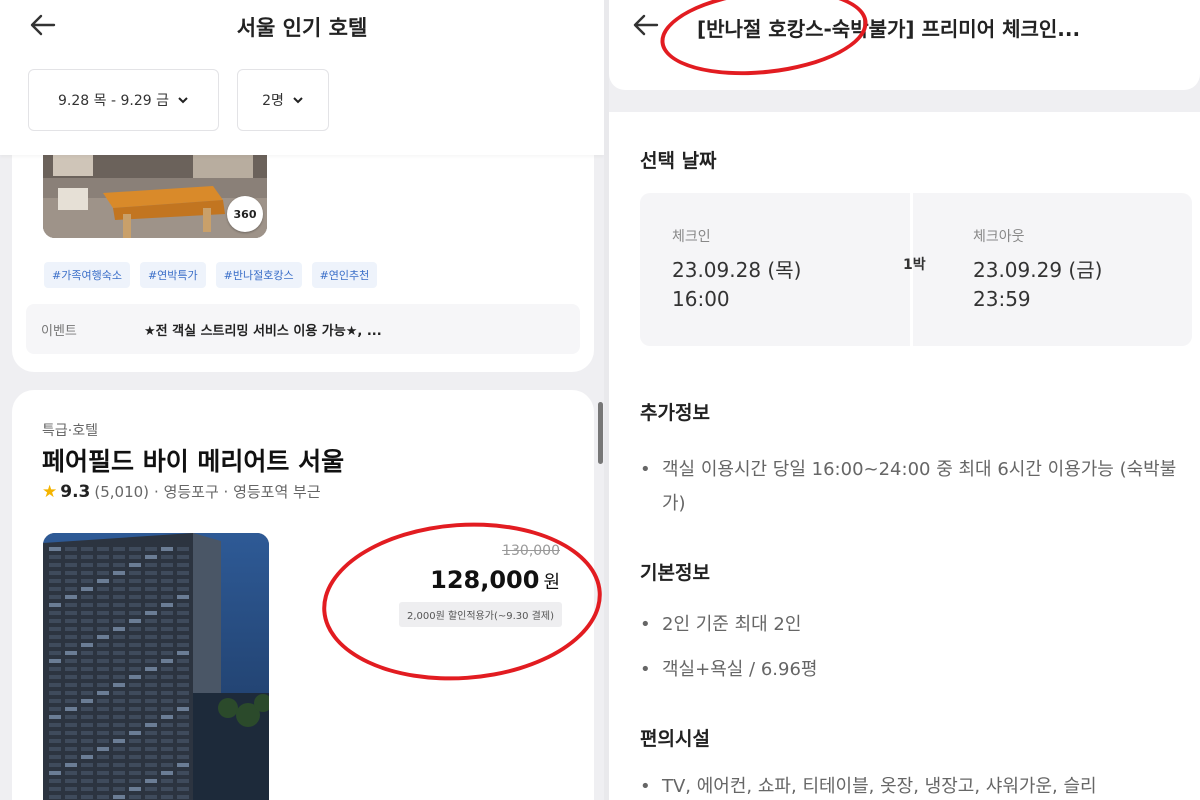  What do you see at coordinates (701, 299) in the screenshot?
I see `checkin-time: 16:00` at bounding box center [701, 299].